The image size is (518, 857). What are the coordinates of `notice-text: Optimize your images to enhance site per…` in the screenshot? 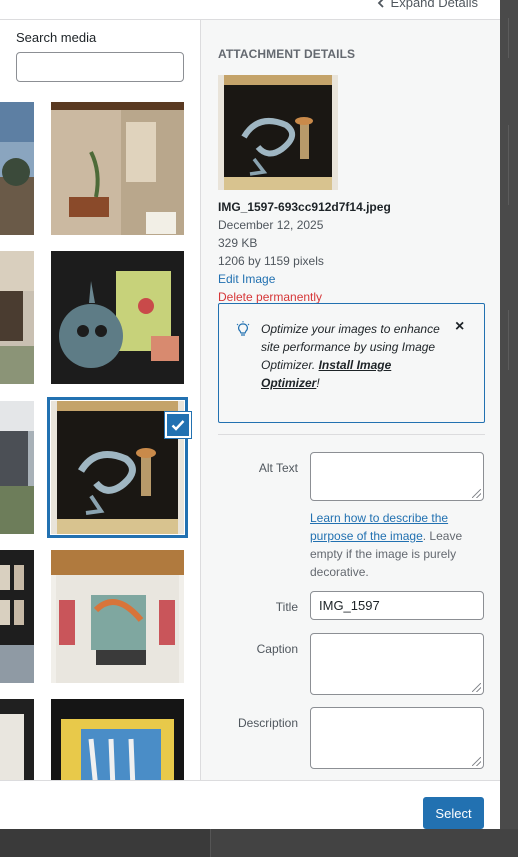 It's located at (351, 356).